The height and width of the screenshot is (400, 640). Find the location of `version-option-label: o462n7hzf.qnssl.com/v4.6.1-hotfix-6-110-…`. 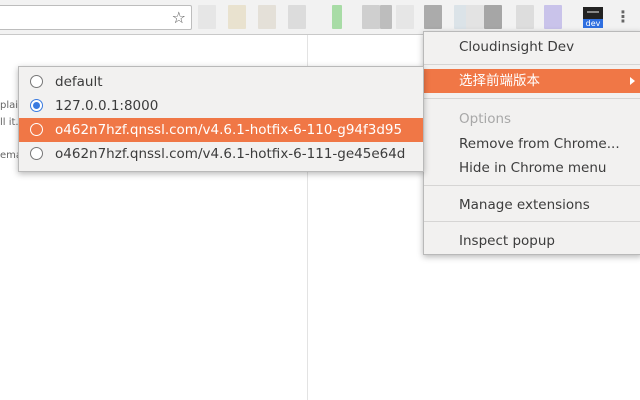

version-option-label: o462n7hzf.qnssl.com/v4.6.1-hotfix-6-110-… is located at coordinates (229, 130).